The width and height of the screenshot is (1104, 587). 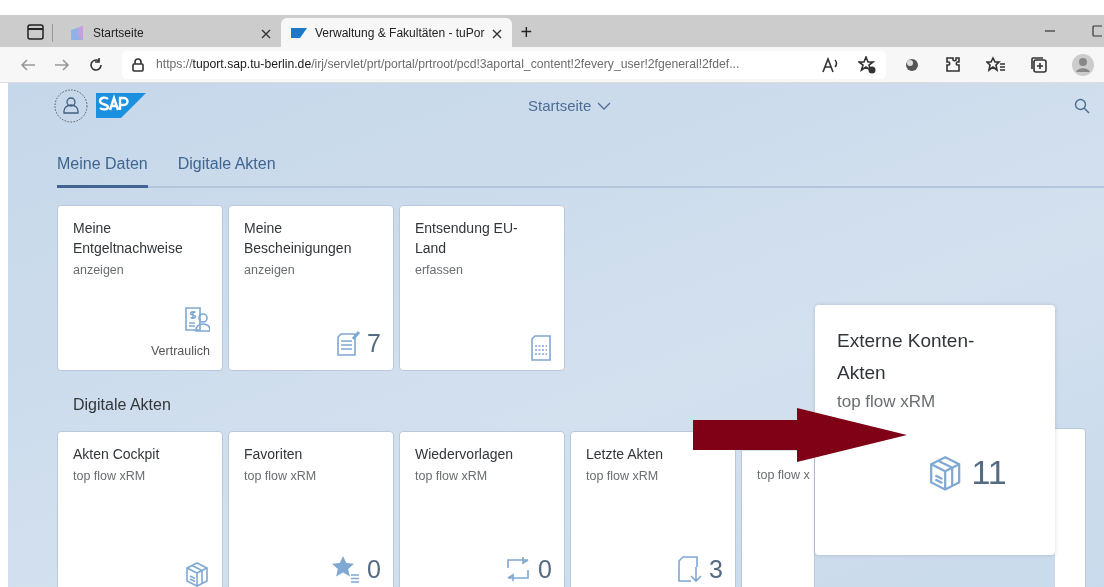 What do you see at coordinates (778, 519) in the screenshot?
I see `tile: top flow x` at bounding box center [778, 519].